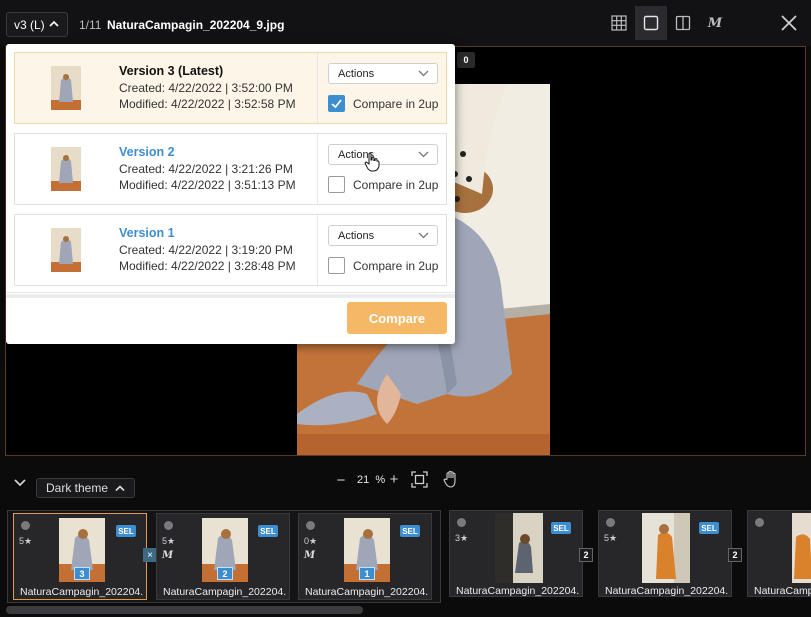 Image resolution: width=811 pixels, height=617 pixels. What do you see at coordinates (372, 162) in the screenshot?
I see `hand-cursor-icon` at bounding box center [372, 162].